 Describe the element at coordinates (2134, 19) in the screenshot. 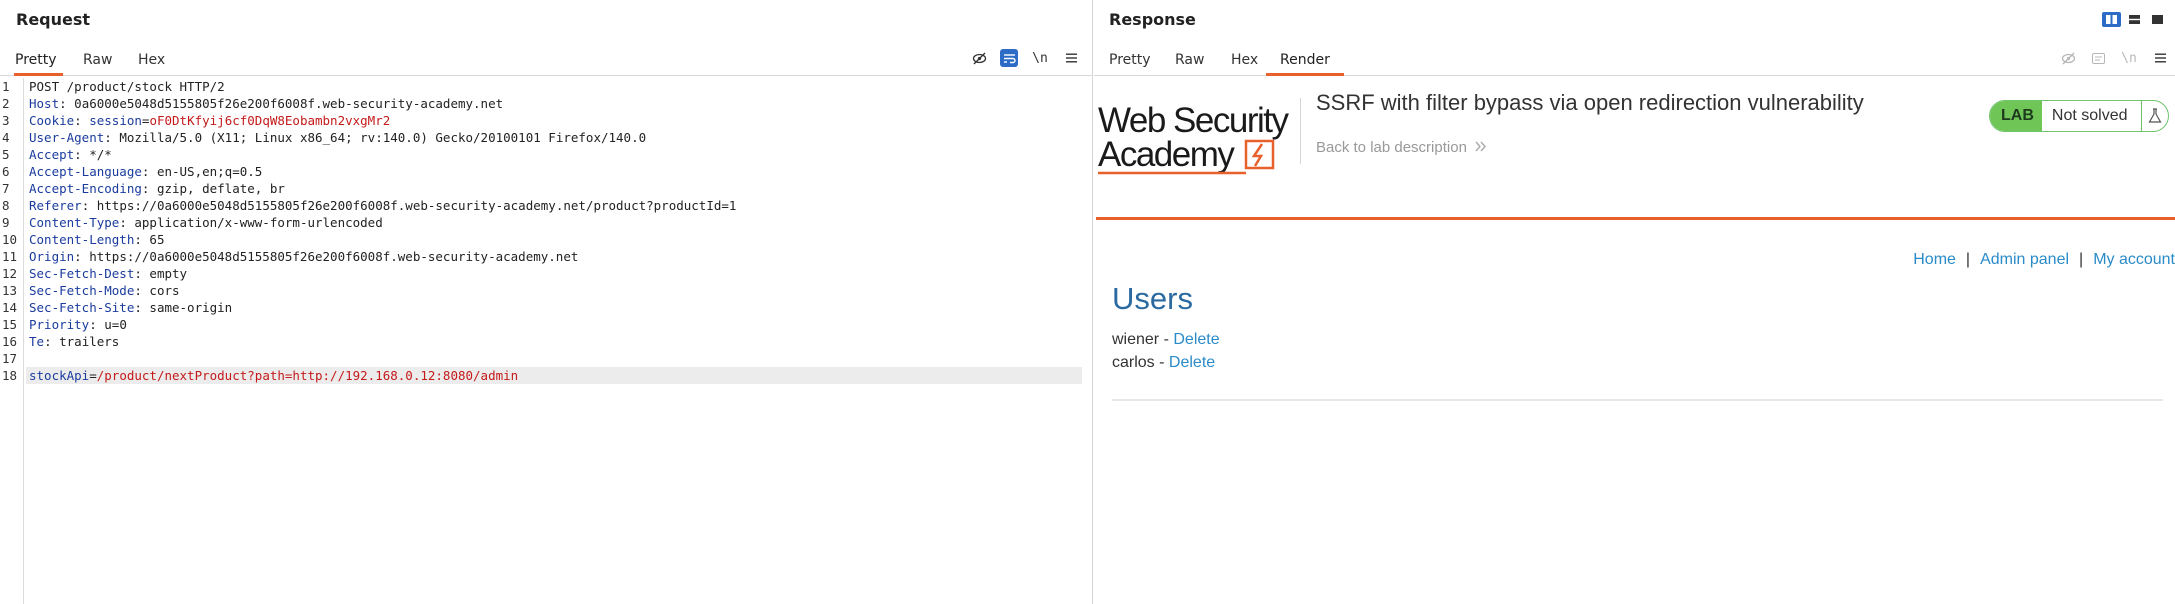

I see `stacked-layout-icon` at that location.